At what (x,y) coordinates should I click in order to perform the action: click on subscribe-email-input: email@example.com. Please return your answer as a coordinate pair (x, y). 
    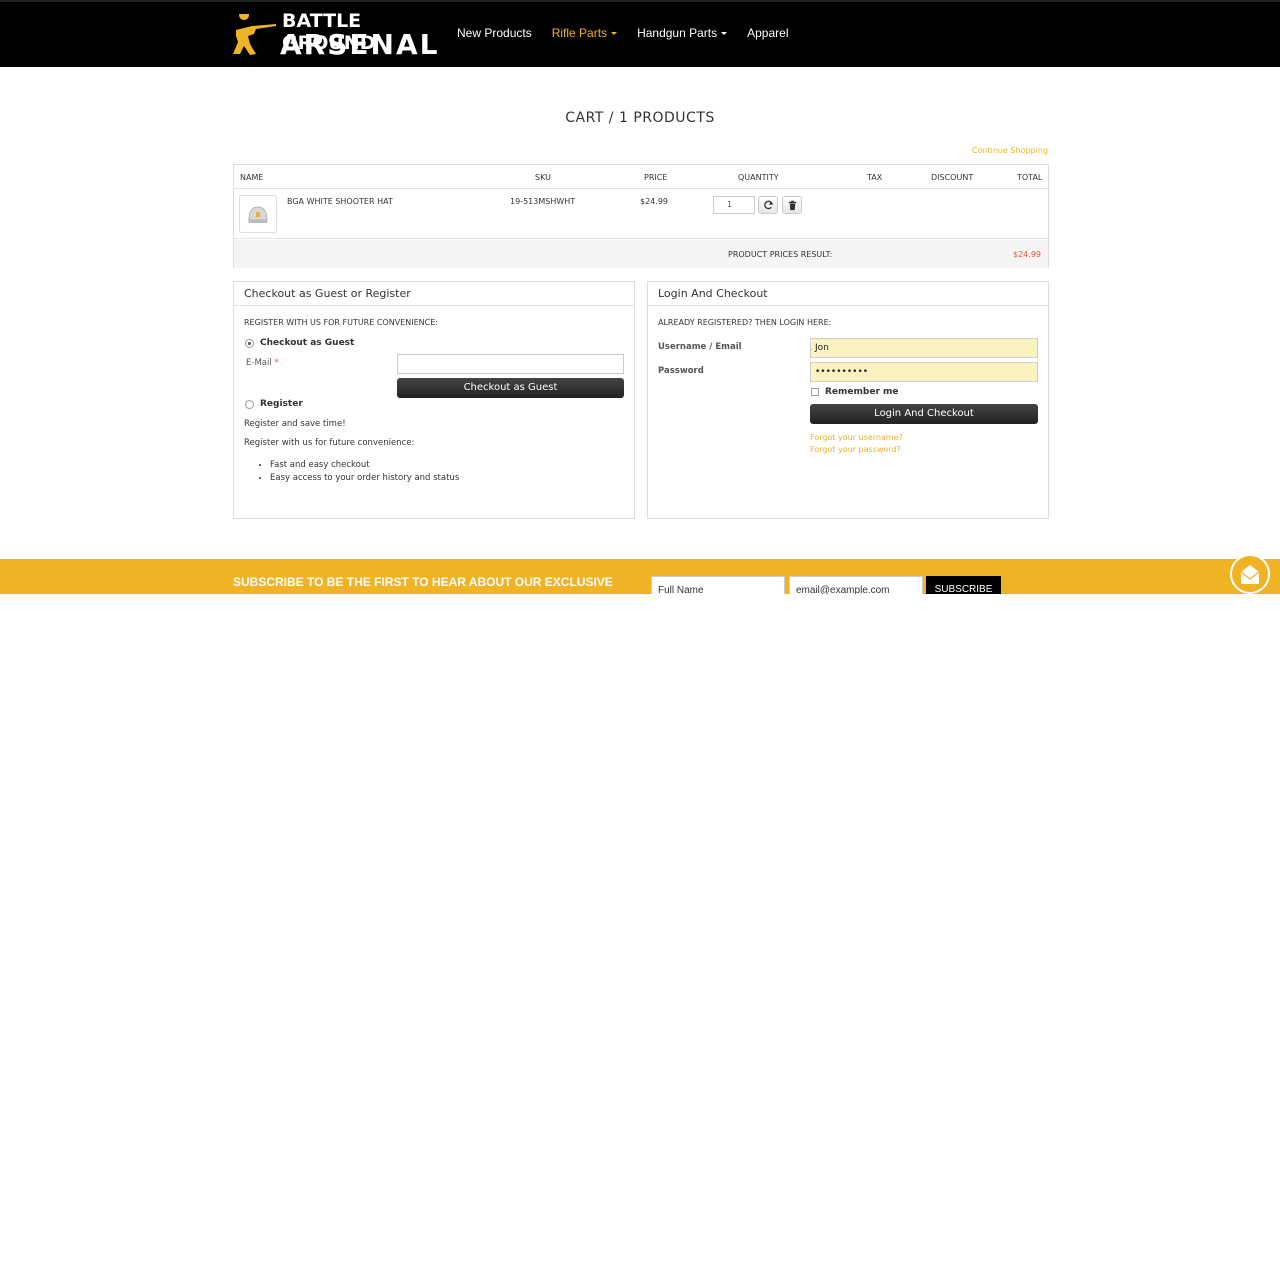
    Looking at the image, I should click on (856, 585).